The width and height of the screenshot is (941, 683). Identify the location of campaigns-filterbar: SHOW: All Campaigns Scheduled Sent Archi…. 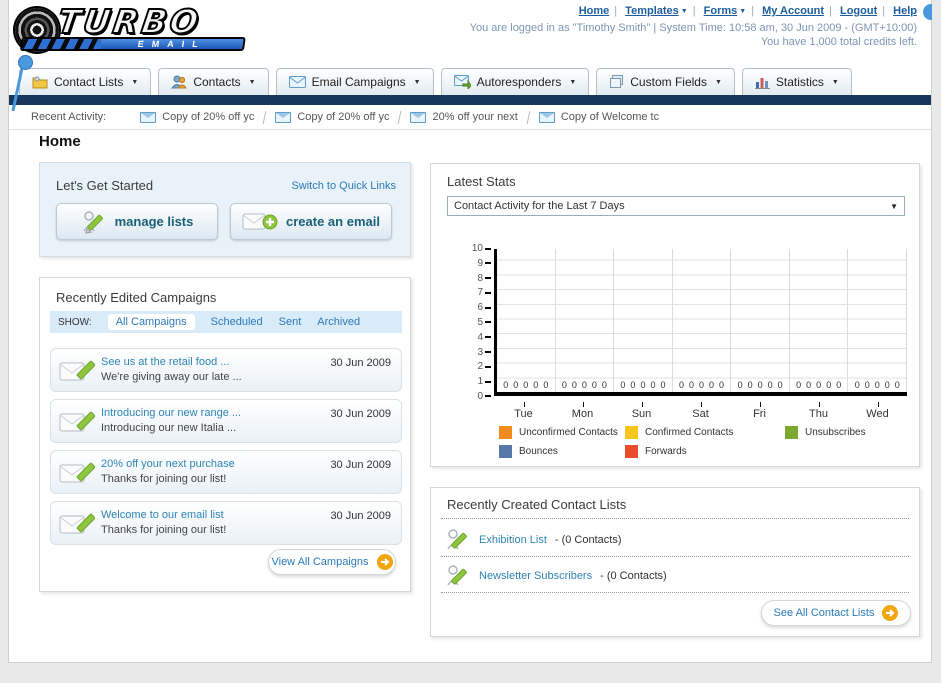
(226, 322).